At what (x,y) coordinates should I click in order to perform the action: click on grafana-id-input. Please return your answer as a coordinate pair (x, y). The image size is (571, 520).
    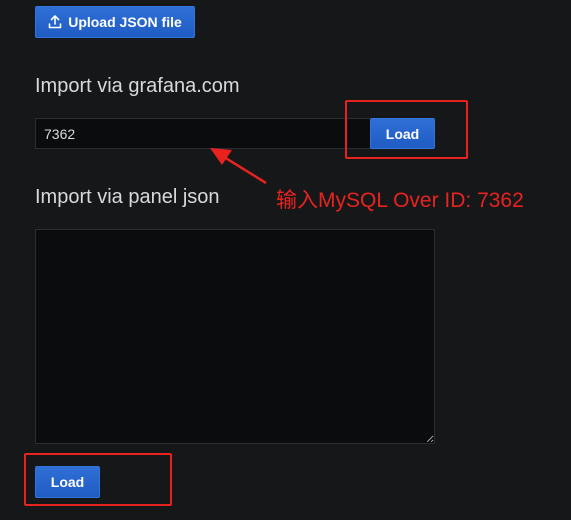
    Looking at the image, I should click on (203, 133).